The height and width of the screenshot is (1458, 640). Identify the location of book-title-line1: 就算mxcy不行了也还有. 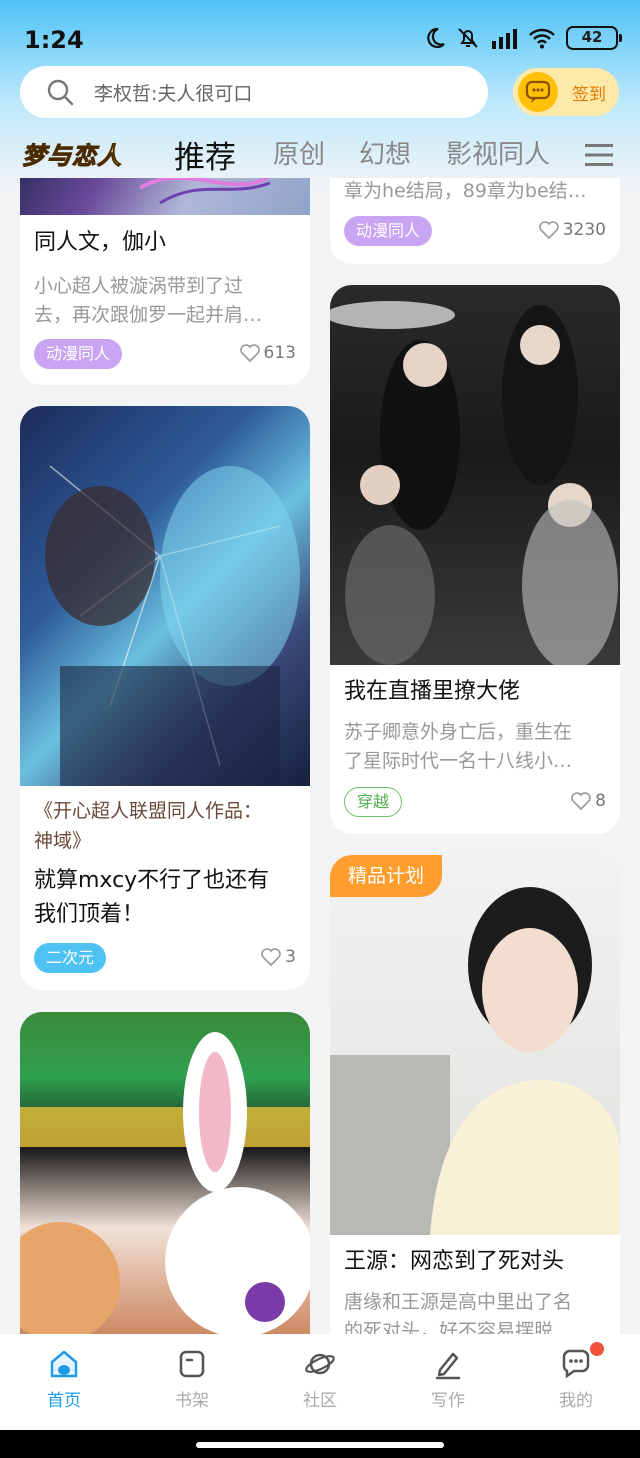
(152, 880).